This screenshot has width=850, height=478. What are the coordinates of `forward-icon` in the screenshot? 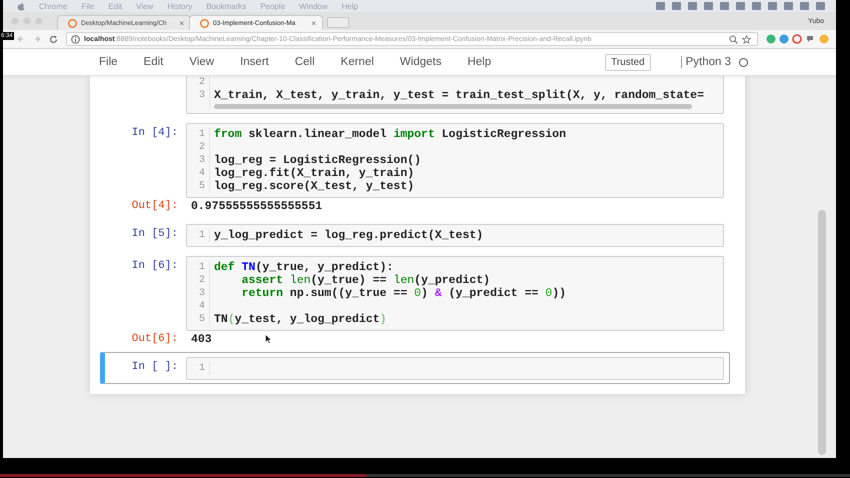 It's located at (37, 39).